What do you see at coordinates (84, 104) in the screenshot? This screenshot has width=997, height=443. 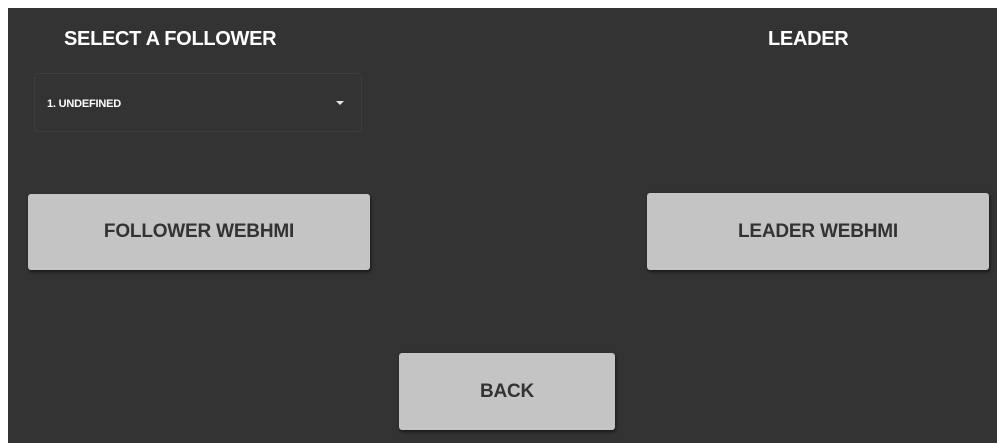 I see `follower-select-value: 1. UNDEFINED` at bounding box center [84, 104].